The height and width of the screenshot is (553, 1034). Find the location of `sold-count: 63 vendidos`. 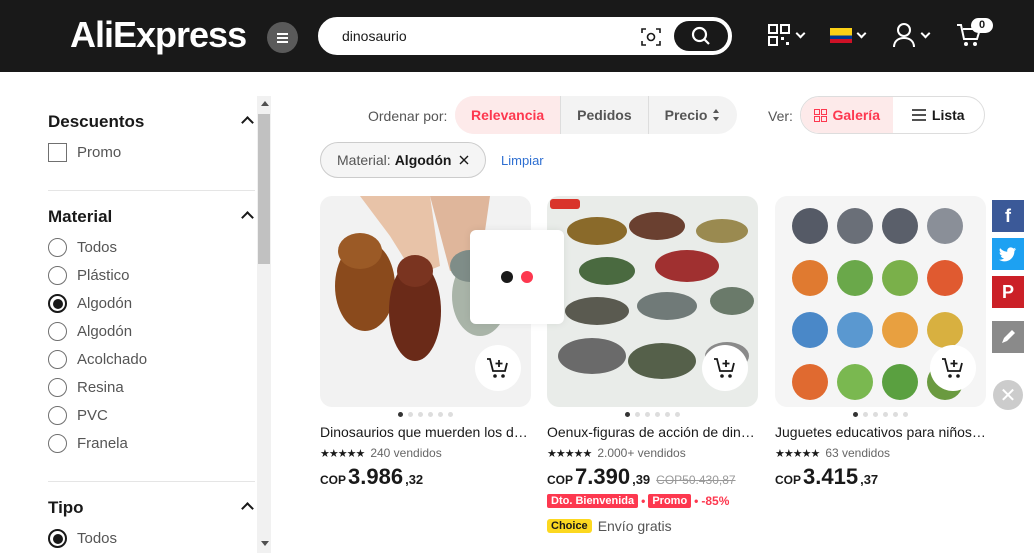

sold-count: 63 vendidos is located at coordinates (858, 453).